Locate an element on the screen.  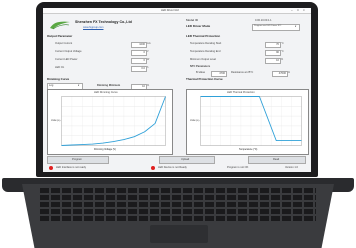
led-power-field: 0 is located at coordinates (139, 60).